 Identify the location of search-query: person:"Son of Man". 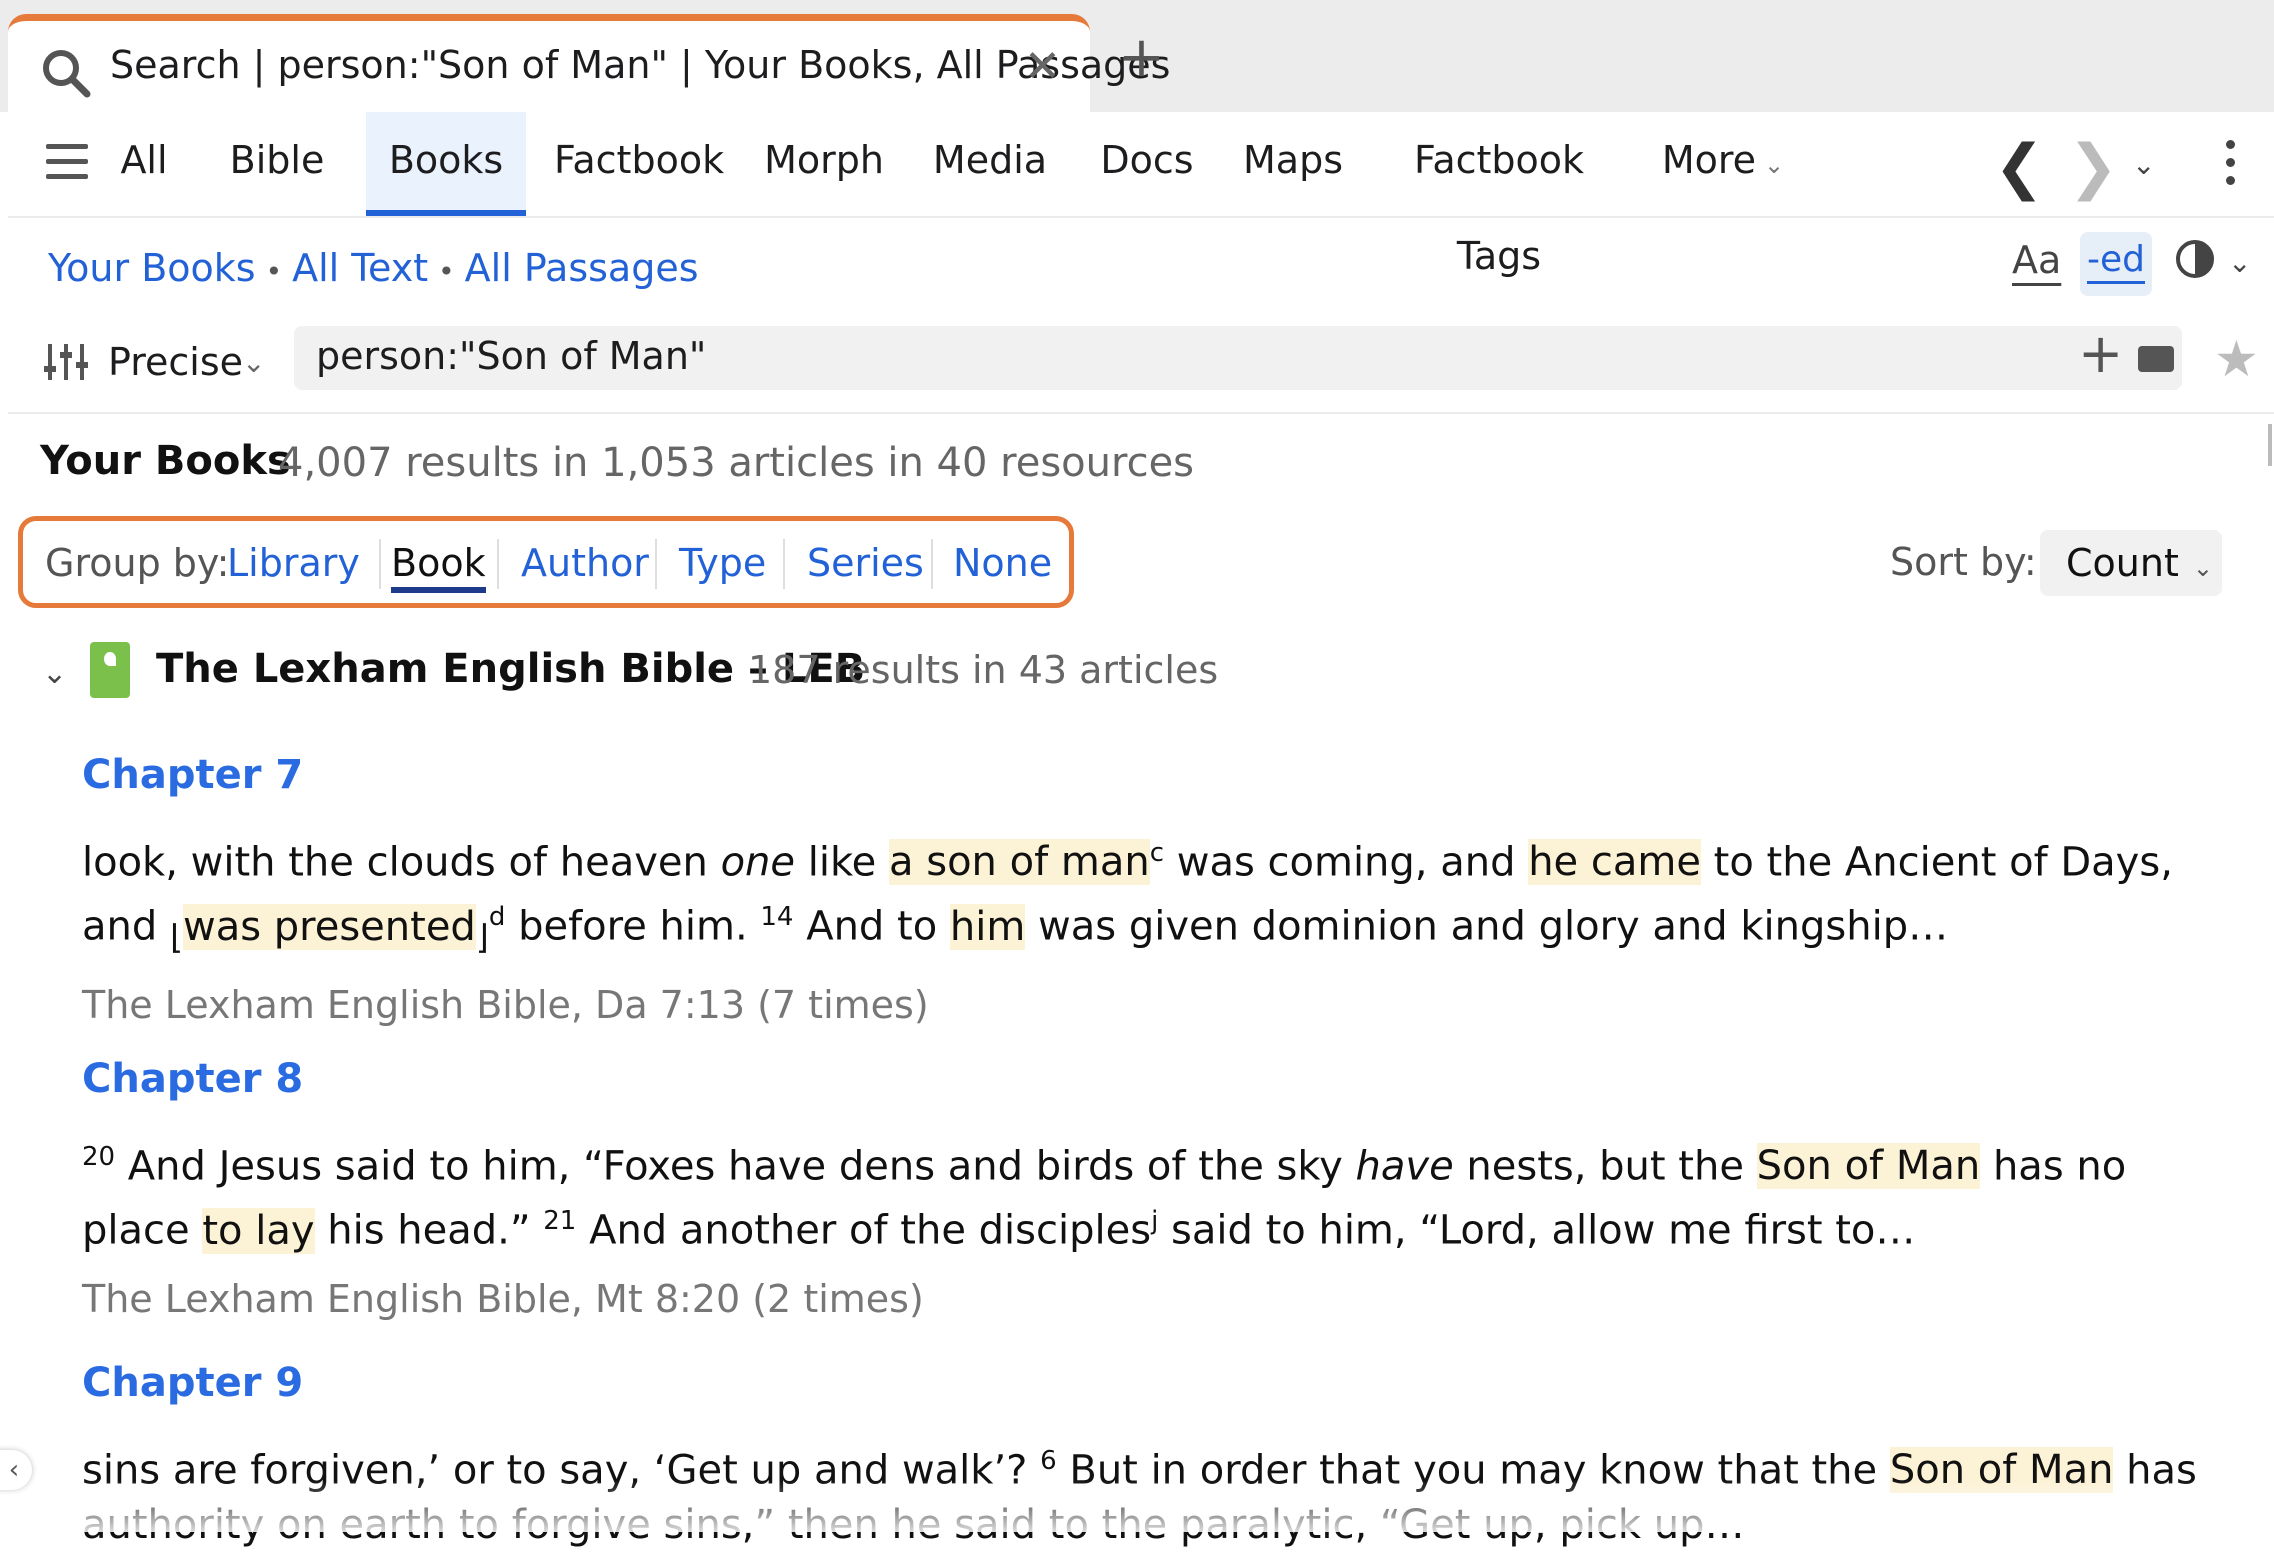
(511, 356).